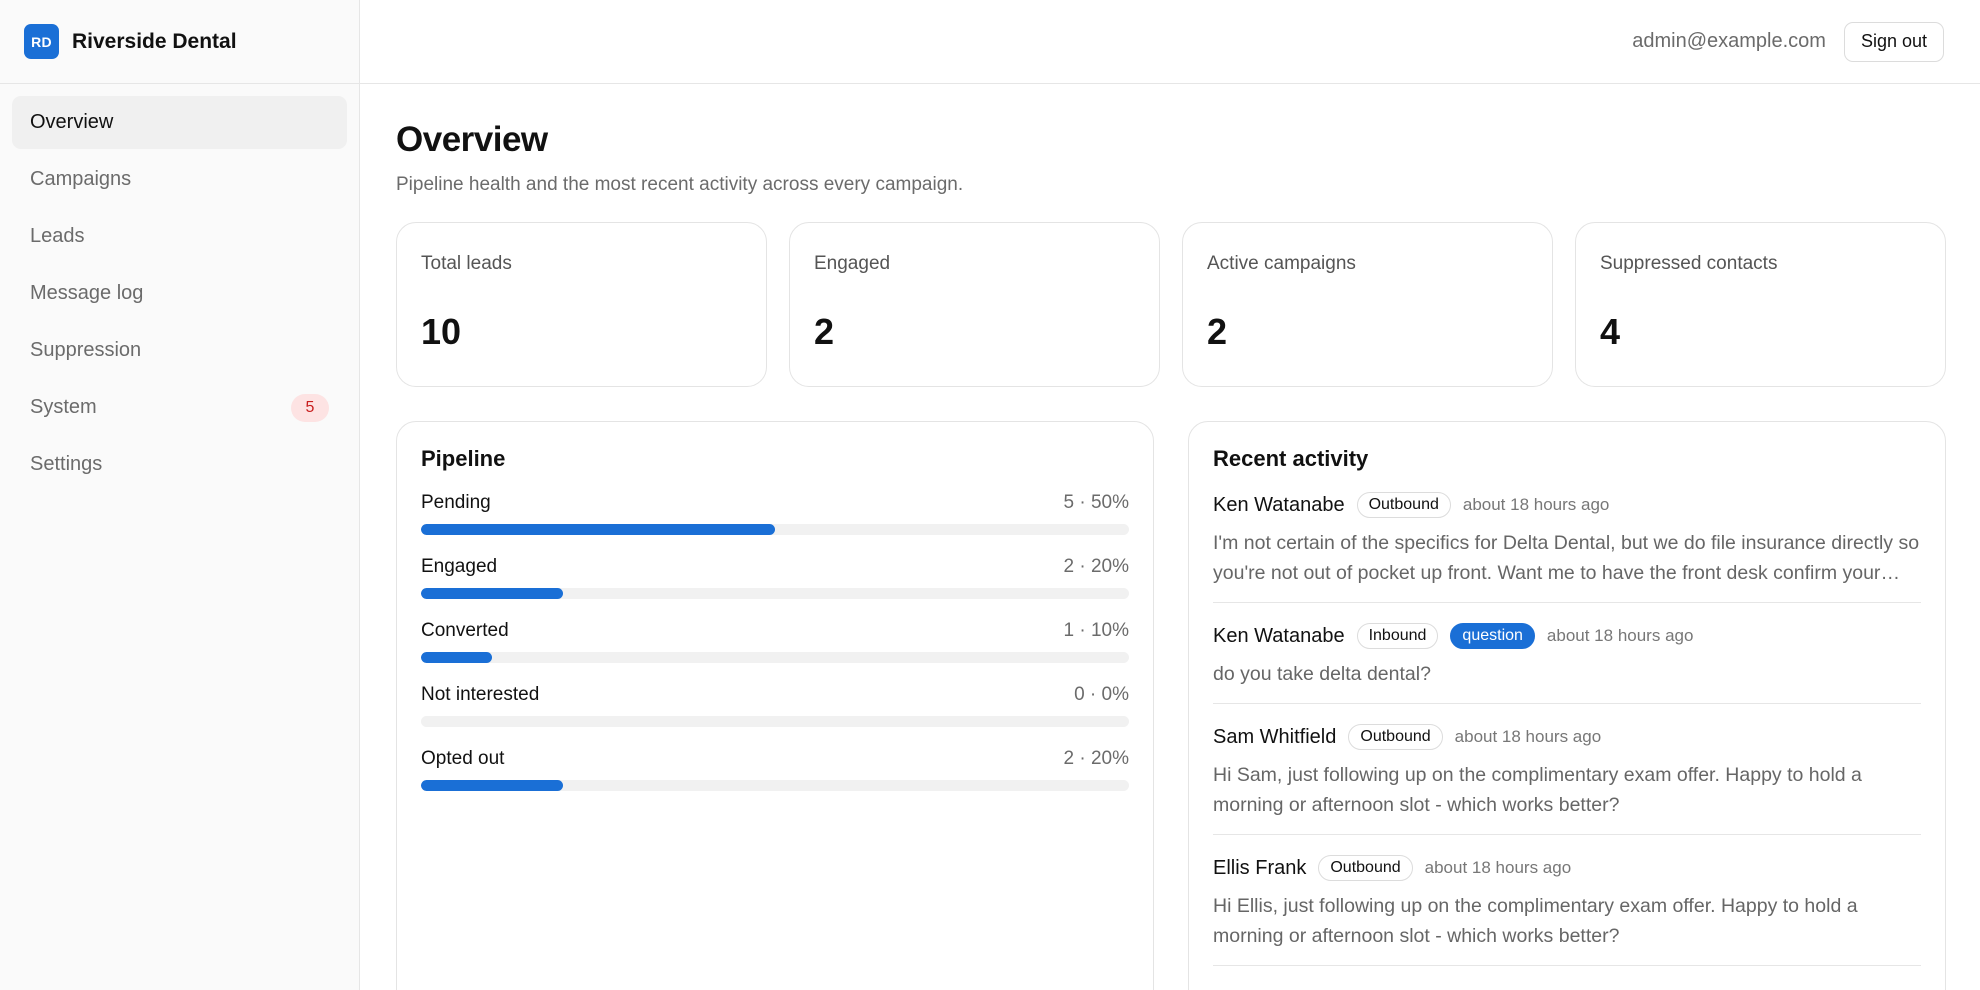 The image size is (1980, 990). Describe the element at coordinates (72, 122) in the screenshot. I see `sidebar-item-label: Overview` at that location.